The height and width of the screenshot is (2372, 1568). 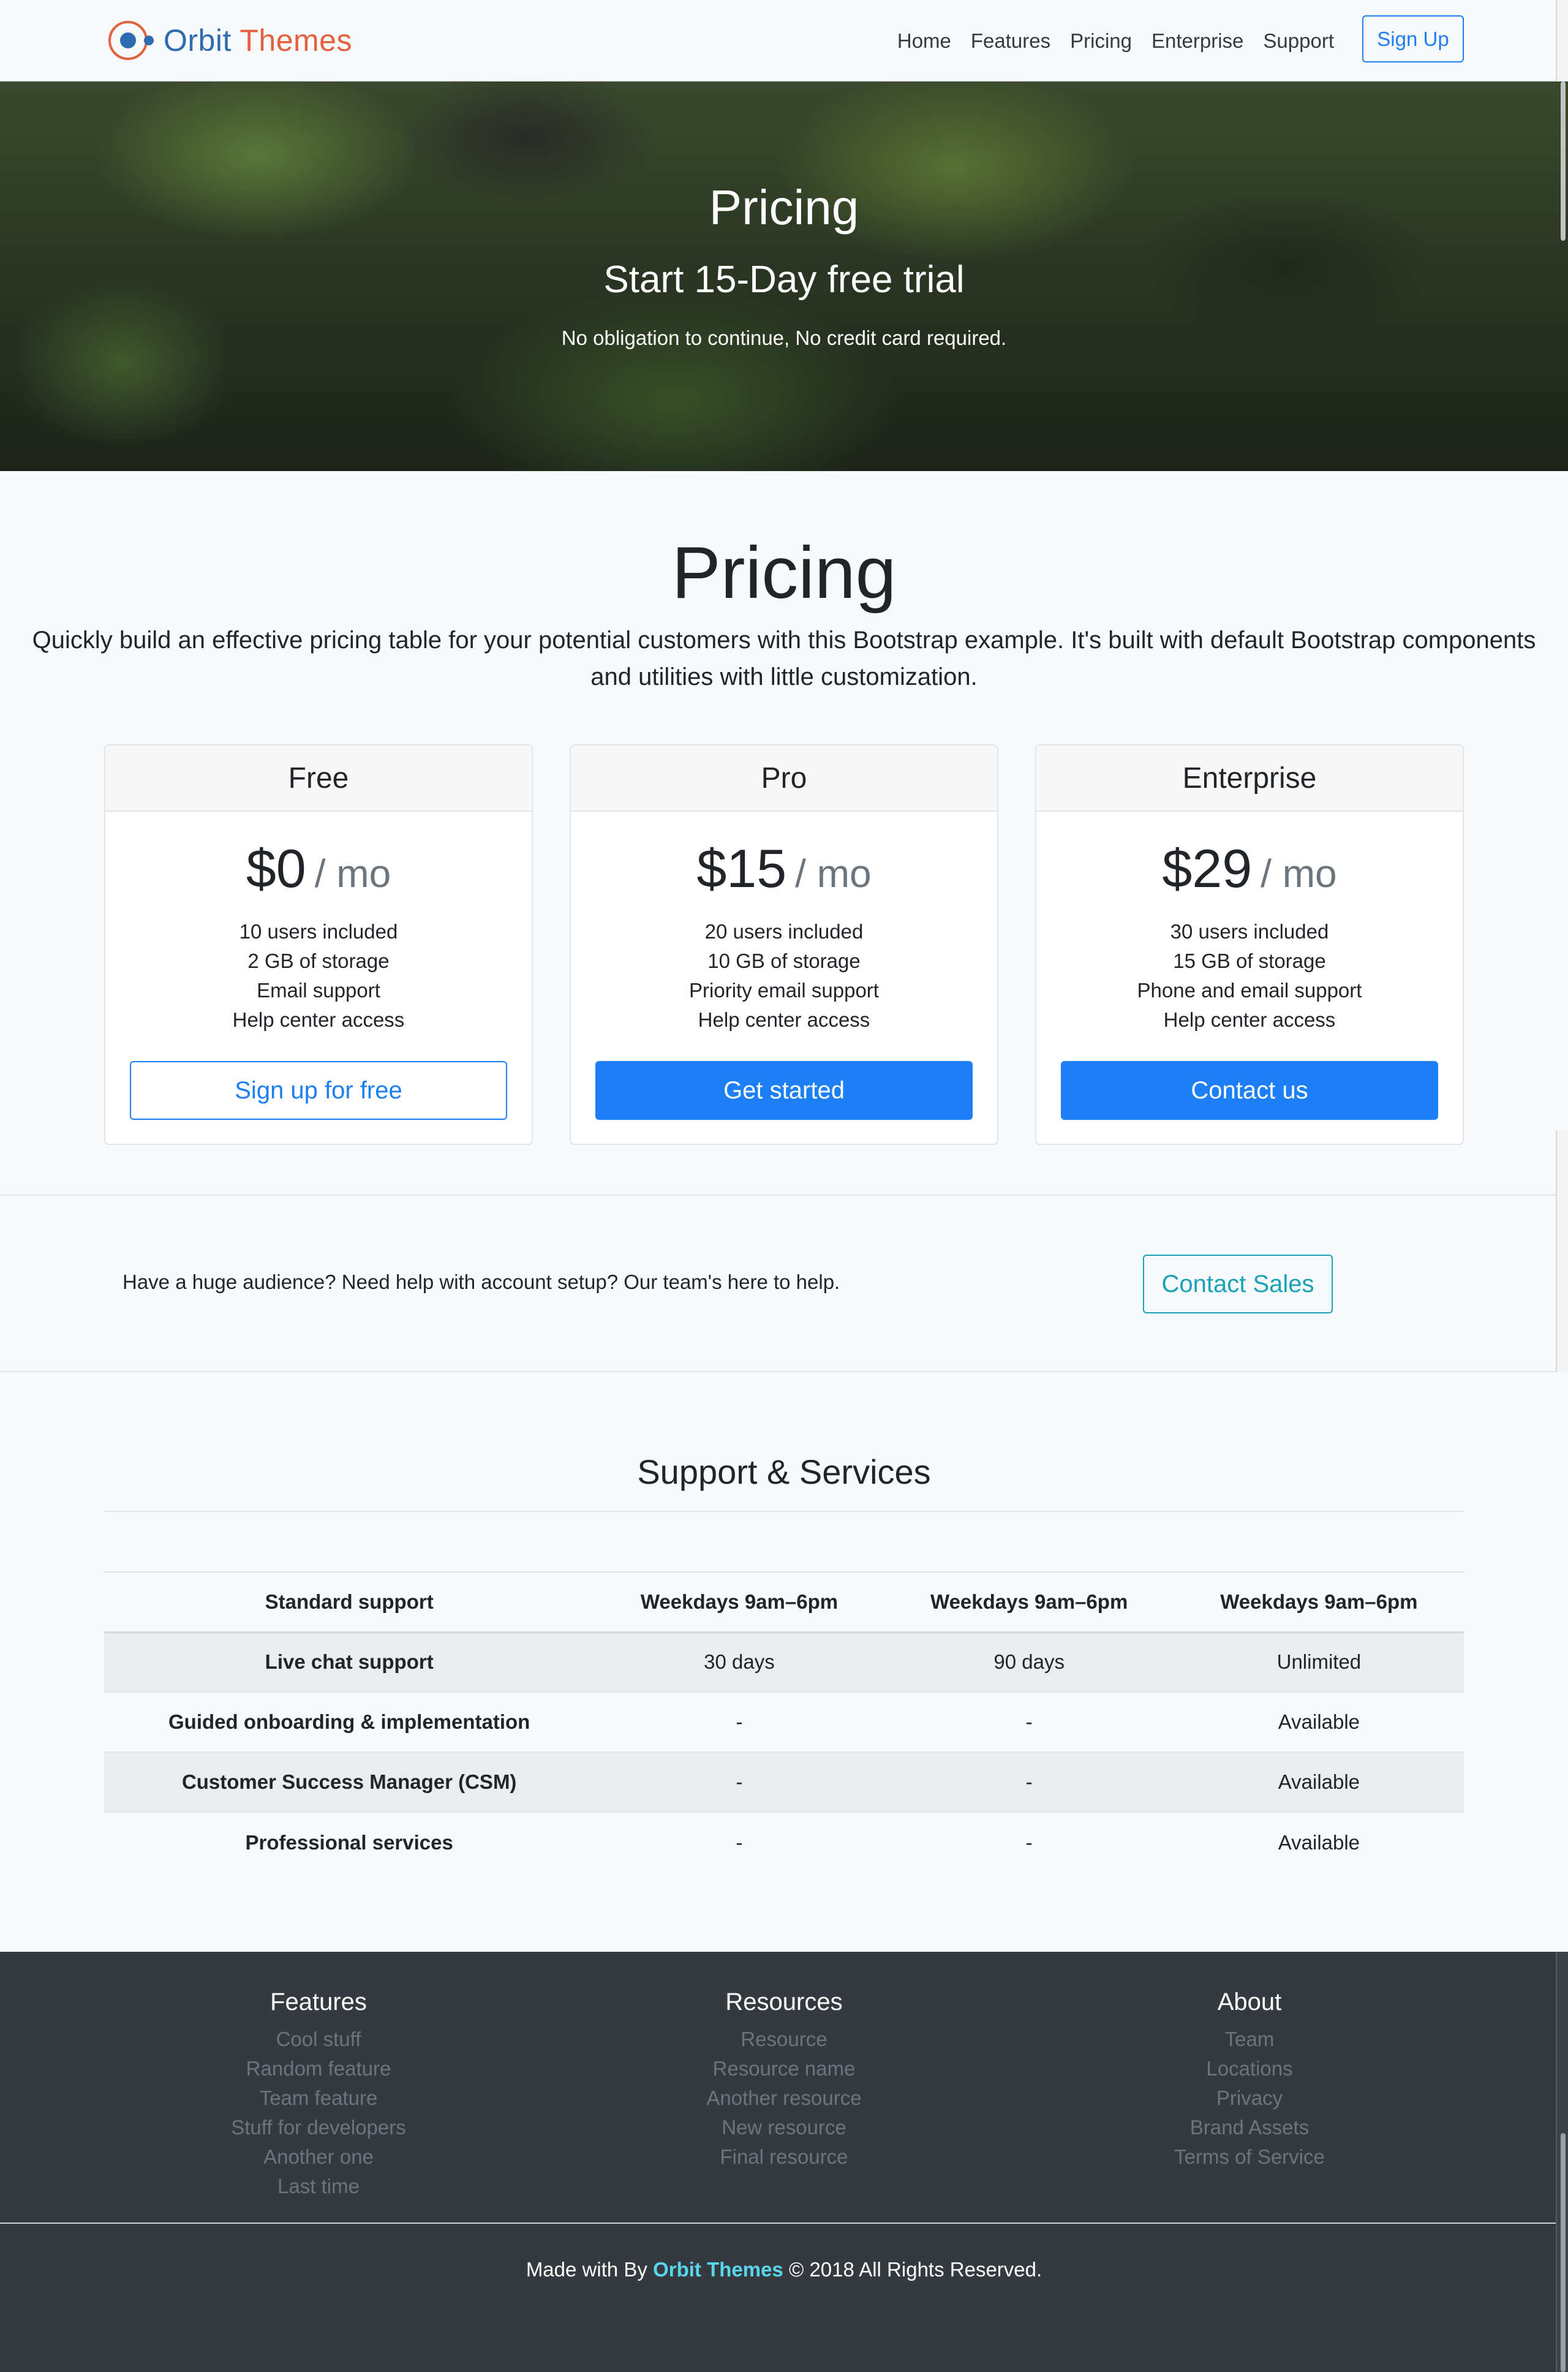 What do you see at coordinates (349, 1842) in the screenshot?
I see `table-cell: Professional services` at bounding box center [349, 1842].